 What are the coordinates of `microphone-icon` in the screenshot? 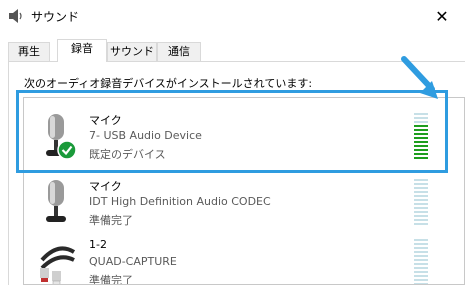 It's located at (56, 201).